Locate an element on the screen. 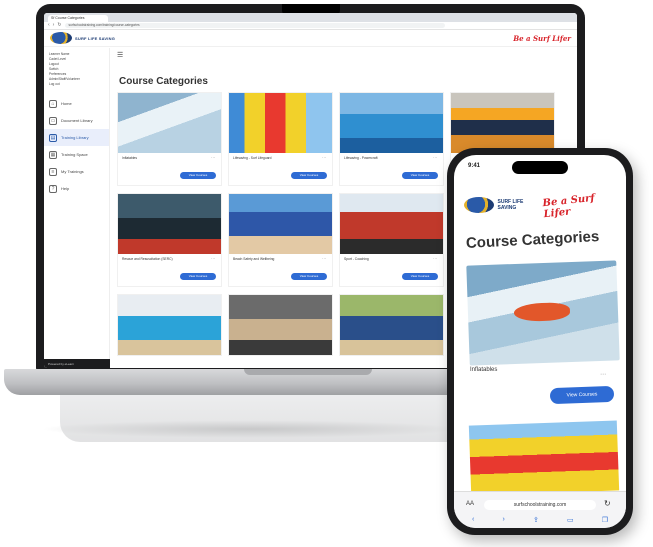 The image size is (653, 547). sidebar-item-label: Document Library is located at coordinates (77, 120).